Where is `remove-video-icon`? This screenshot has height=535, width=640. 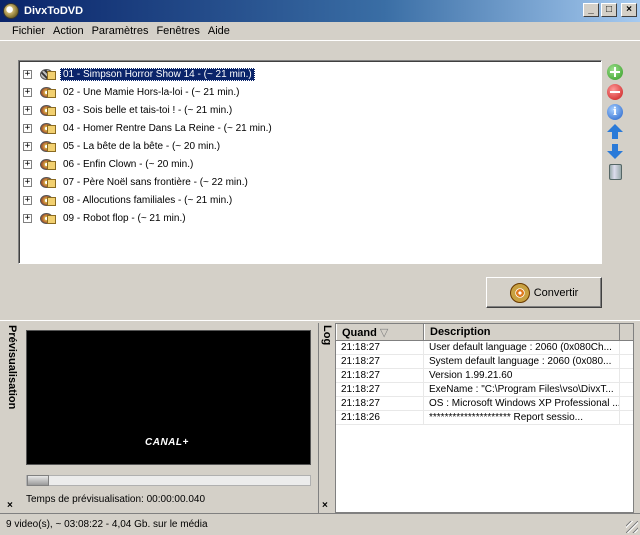 remove-video-icon is located at coordinates (615, 92).